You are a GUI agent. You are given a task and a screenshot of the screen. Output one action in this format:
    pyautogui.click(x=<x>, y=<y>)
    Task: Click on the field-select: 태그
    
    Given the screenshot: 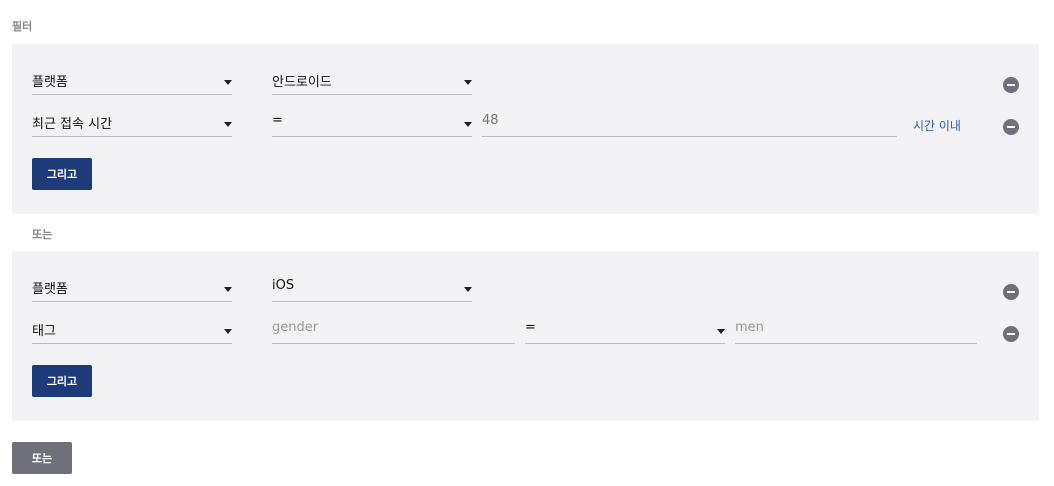 What is the action you would take?
    pyautogui.click(x=132, y=331)
    